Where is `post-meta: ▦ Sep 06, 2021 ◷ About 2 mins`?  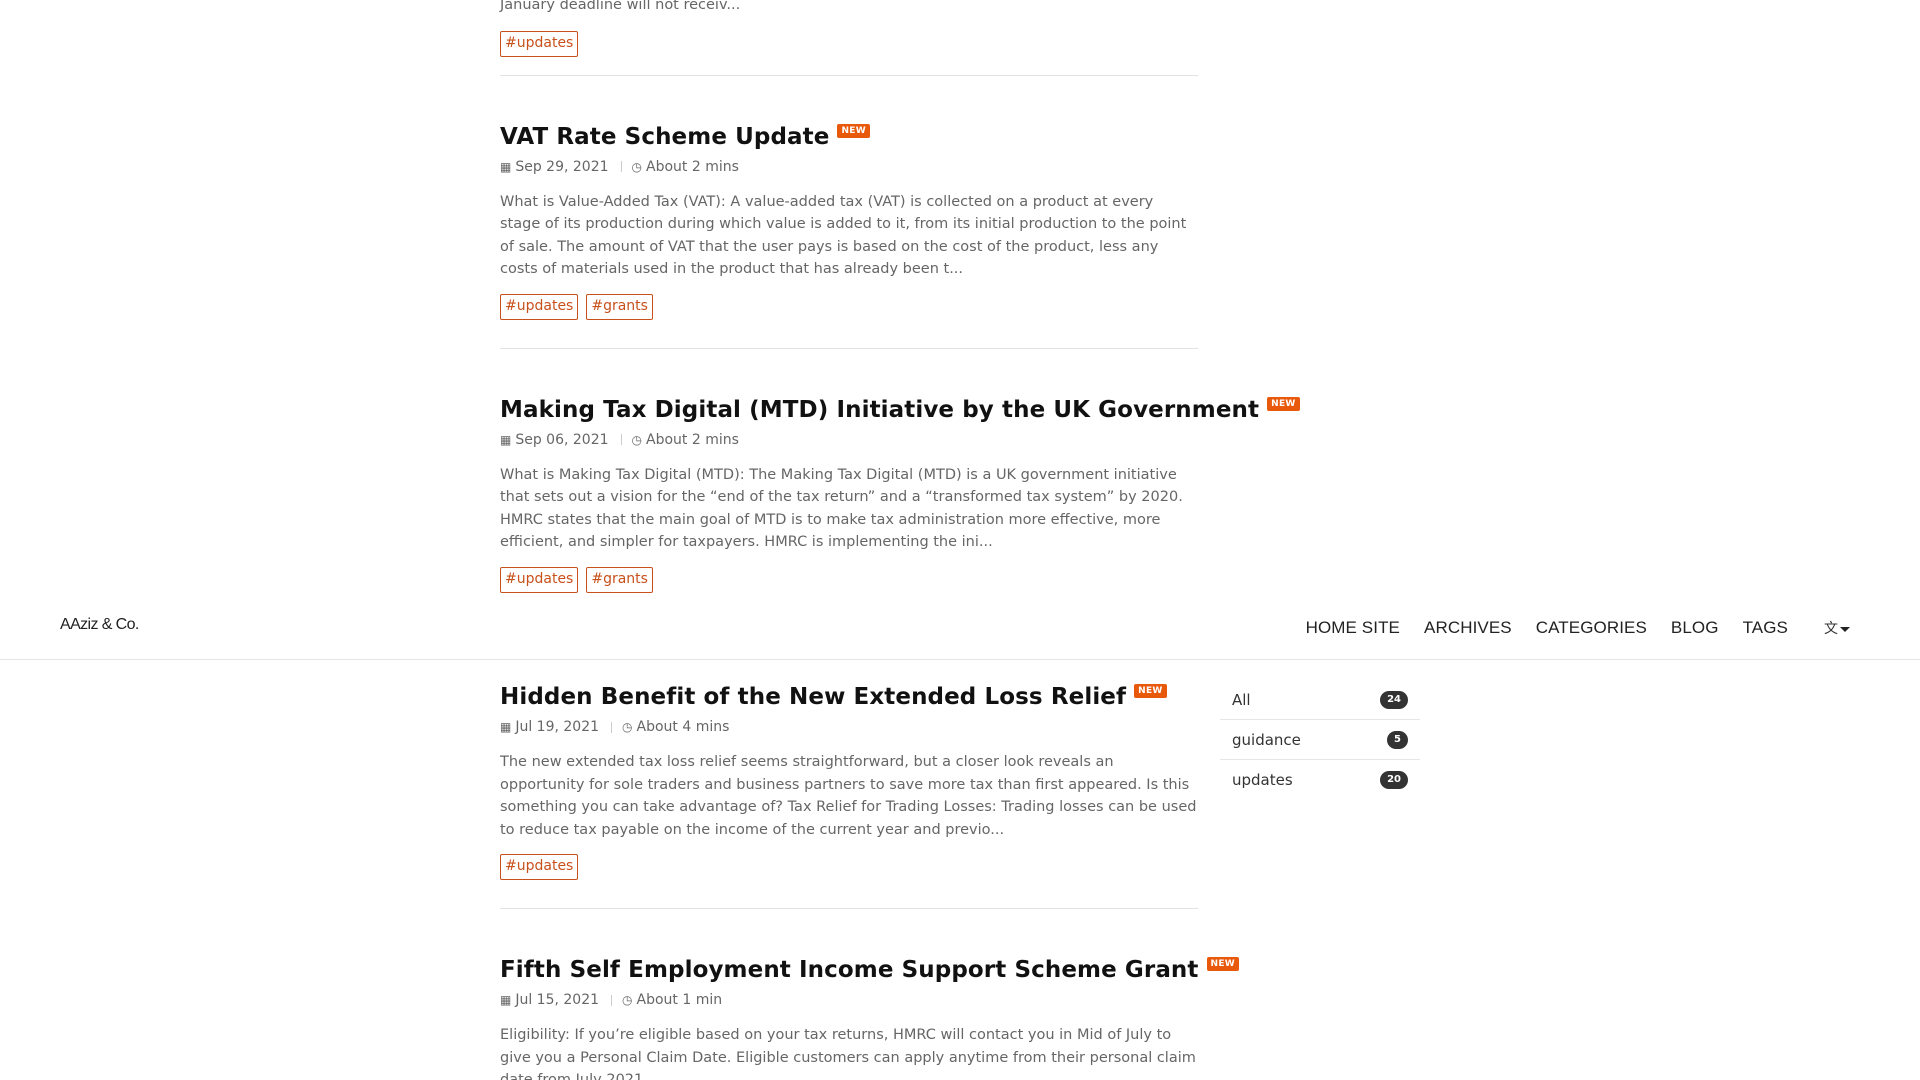 post-meta: ▦ Sep 06, 2021 ◷ About 2 mins is located at coordinates (849, 440).